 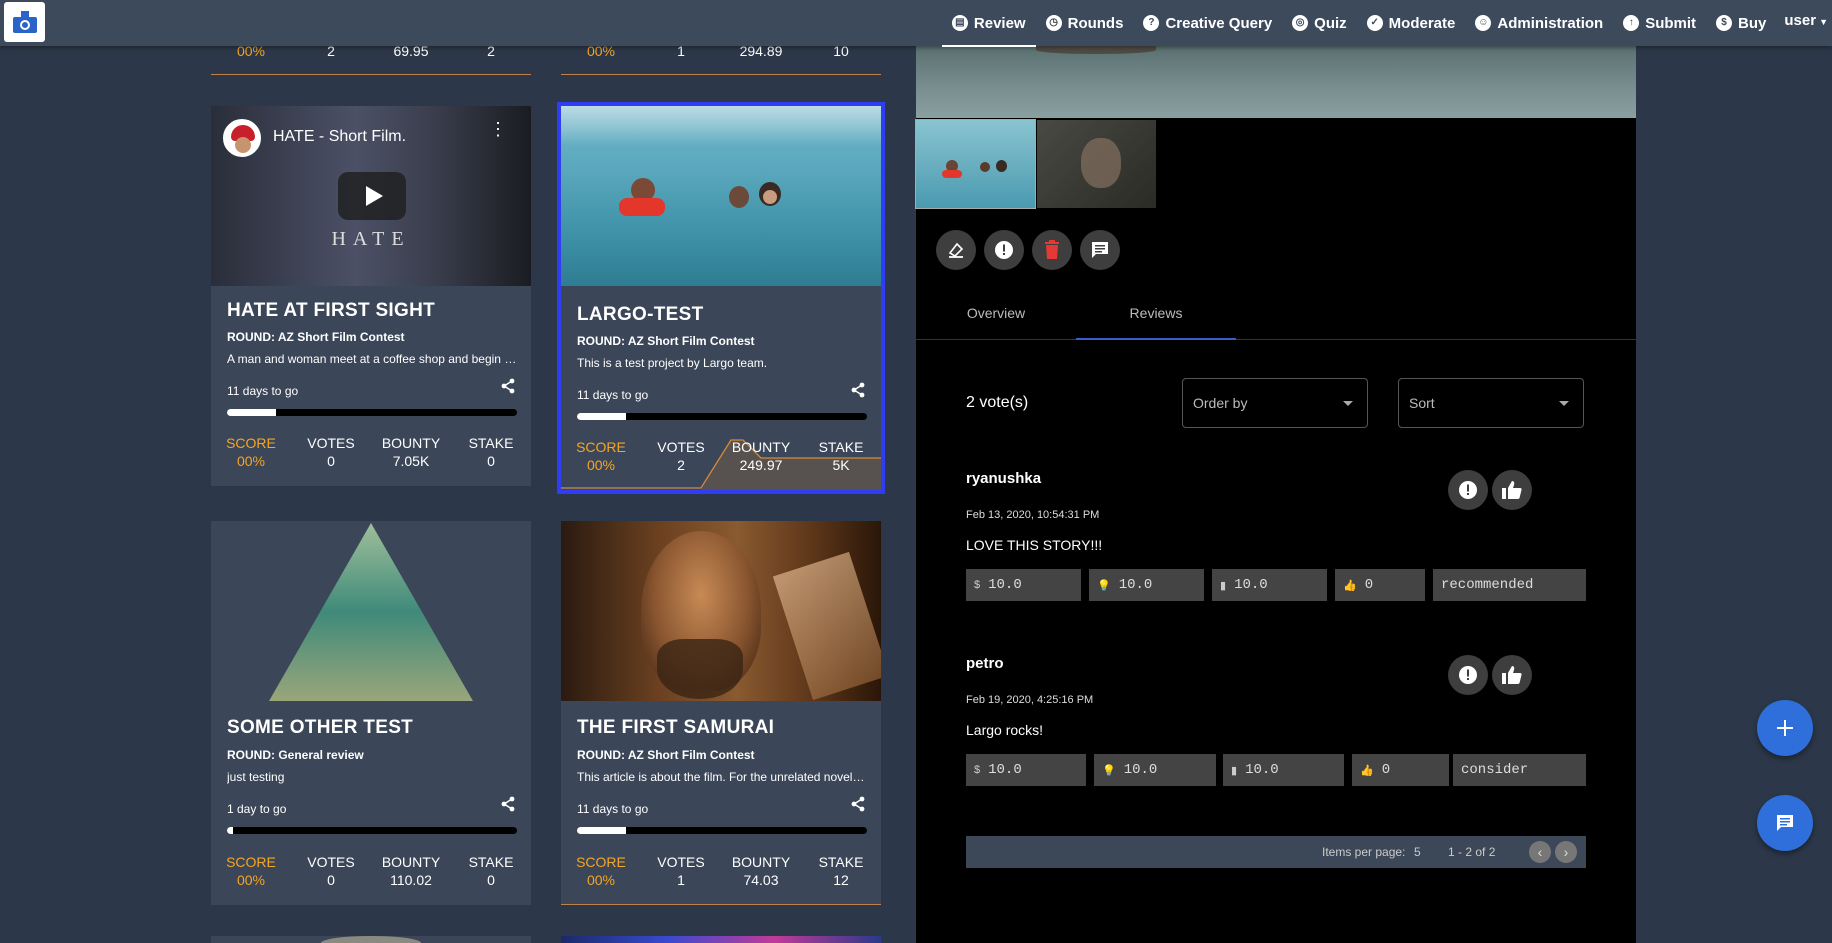 What do you see at coordinates (675, 728) in the screenshot?
I see `card-title: THE FIRST SAMURAI` at bounding box center [675, 728].